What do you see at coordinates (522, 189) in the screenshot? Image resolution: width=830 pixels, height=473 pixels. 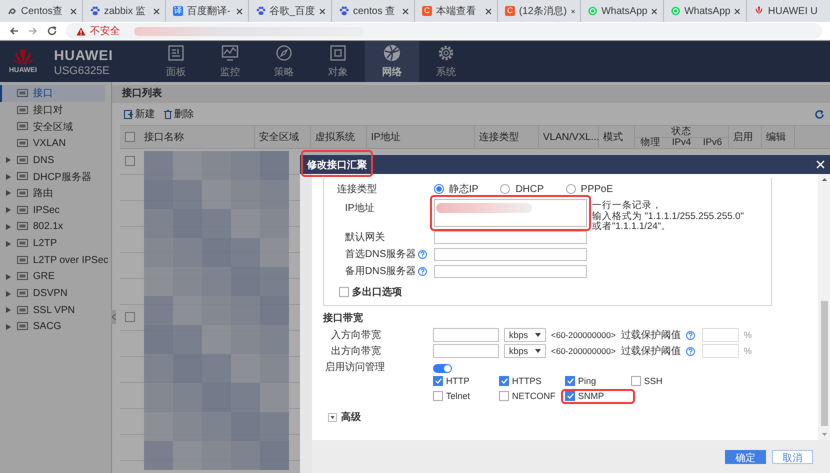 I see `radio-option: DHCP` at bounding box center [522, 189].